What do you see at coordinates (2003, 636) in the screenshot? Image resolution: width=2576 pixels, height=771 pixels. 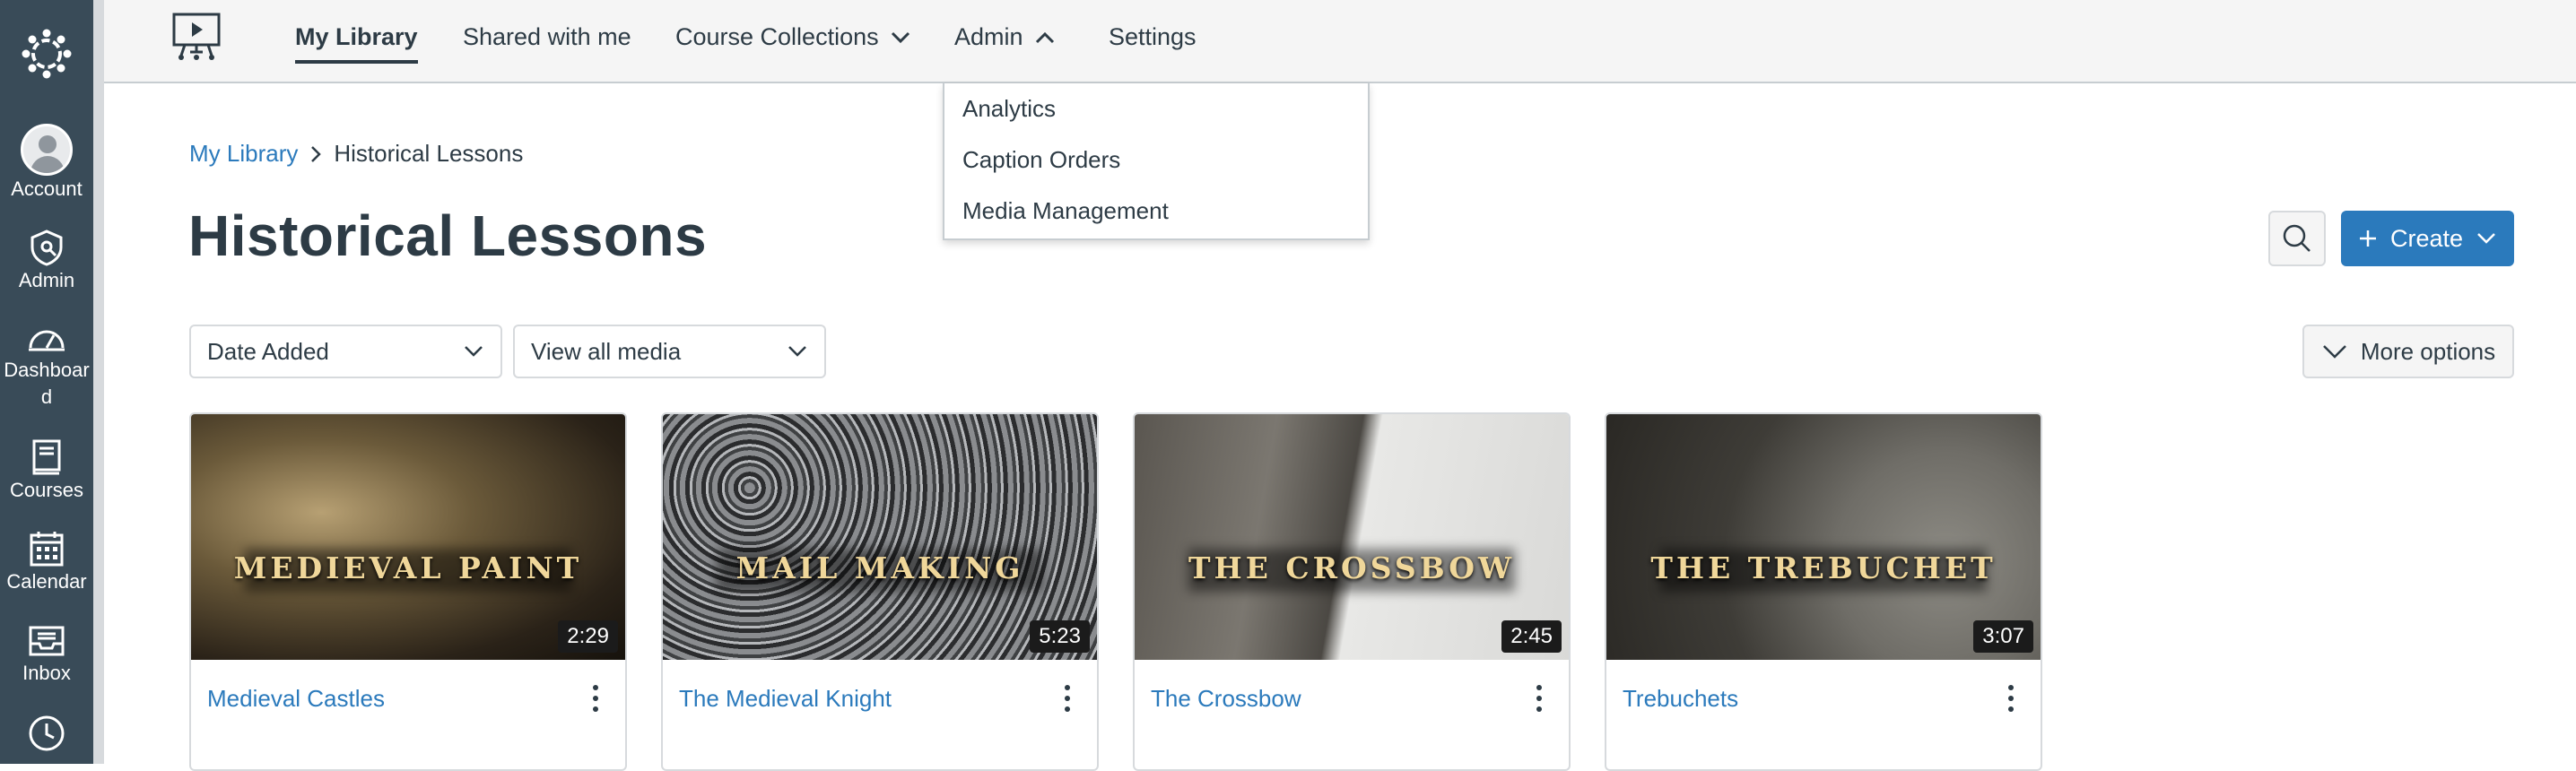 I see `duration-badge: 3:07` at bounding box center [2003, 636].